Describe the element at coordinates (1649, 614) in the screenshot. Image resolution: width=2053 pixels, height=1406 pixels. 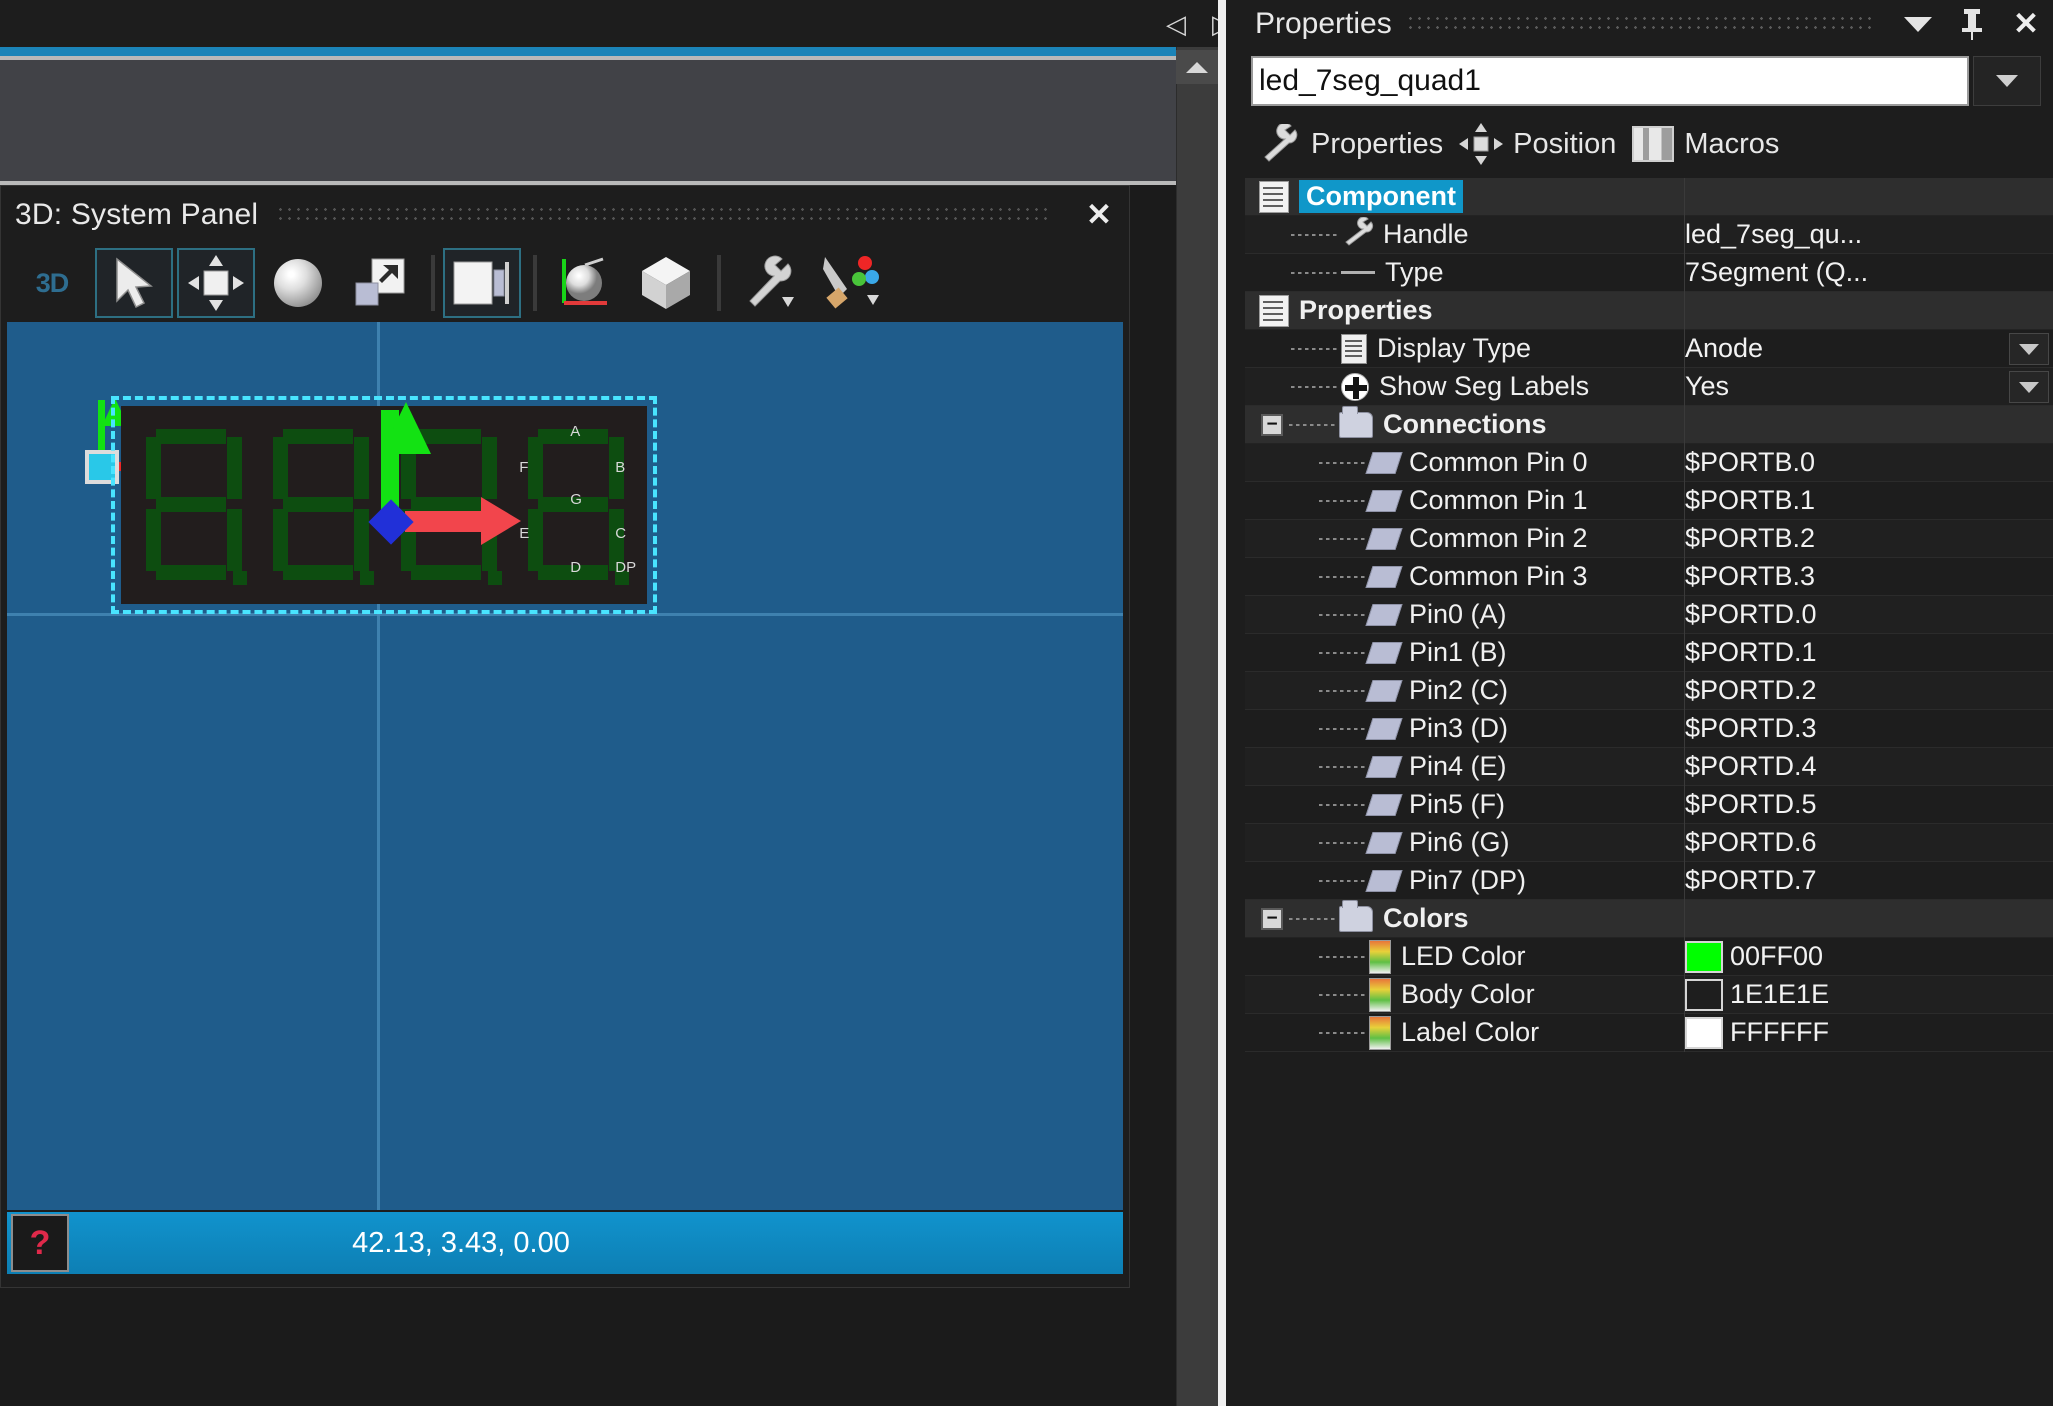
I see `tree-row: Pin0 (A) $PORTD.0` at that location.